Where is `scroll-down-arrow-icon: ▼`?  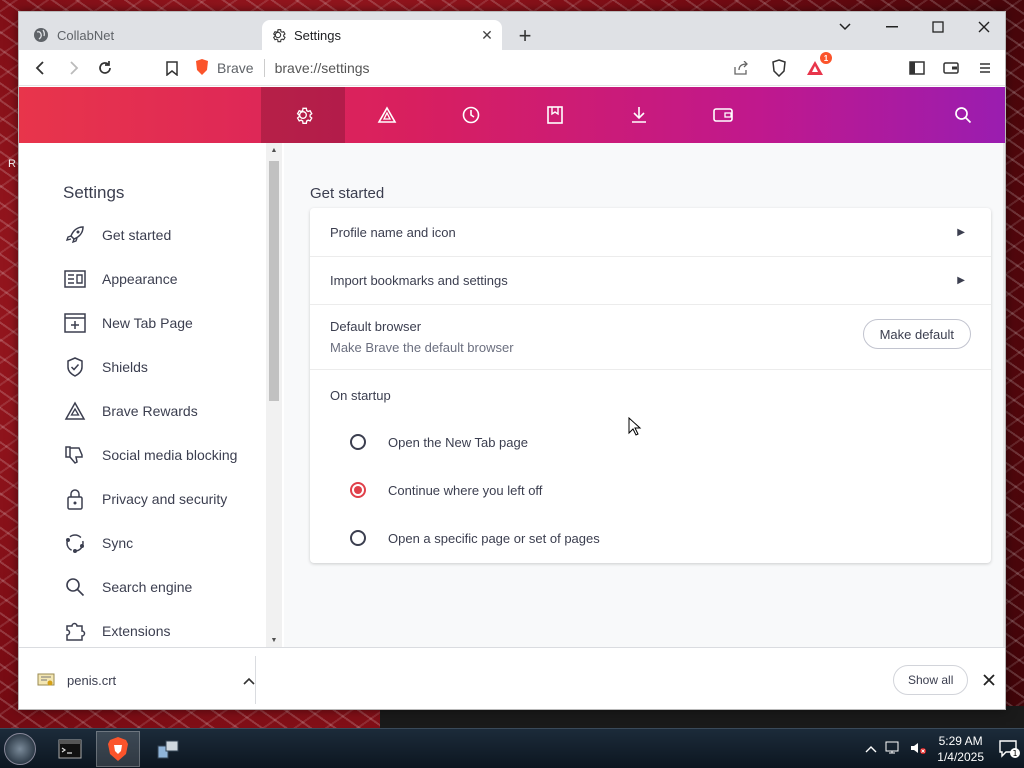 scroll-down-arrow-icon: ▼ is located at coordinates (274, 640).